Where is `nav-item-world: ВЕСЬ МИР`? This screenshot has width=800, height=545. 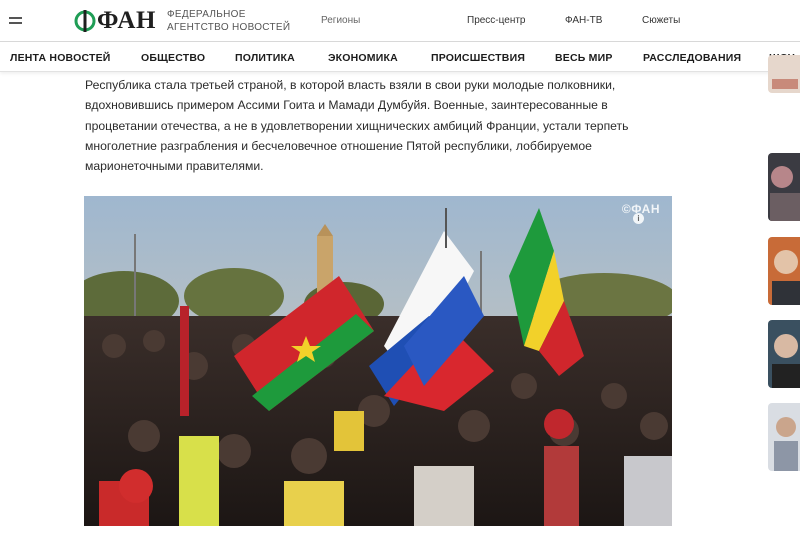 nav-item-world: ВЕСЬ МИР is located at coordinates (584, 58).